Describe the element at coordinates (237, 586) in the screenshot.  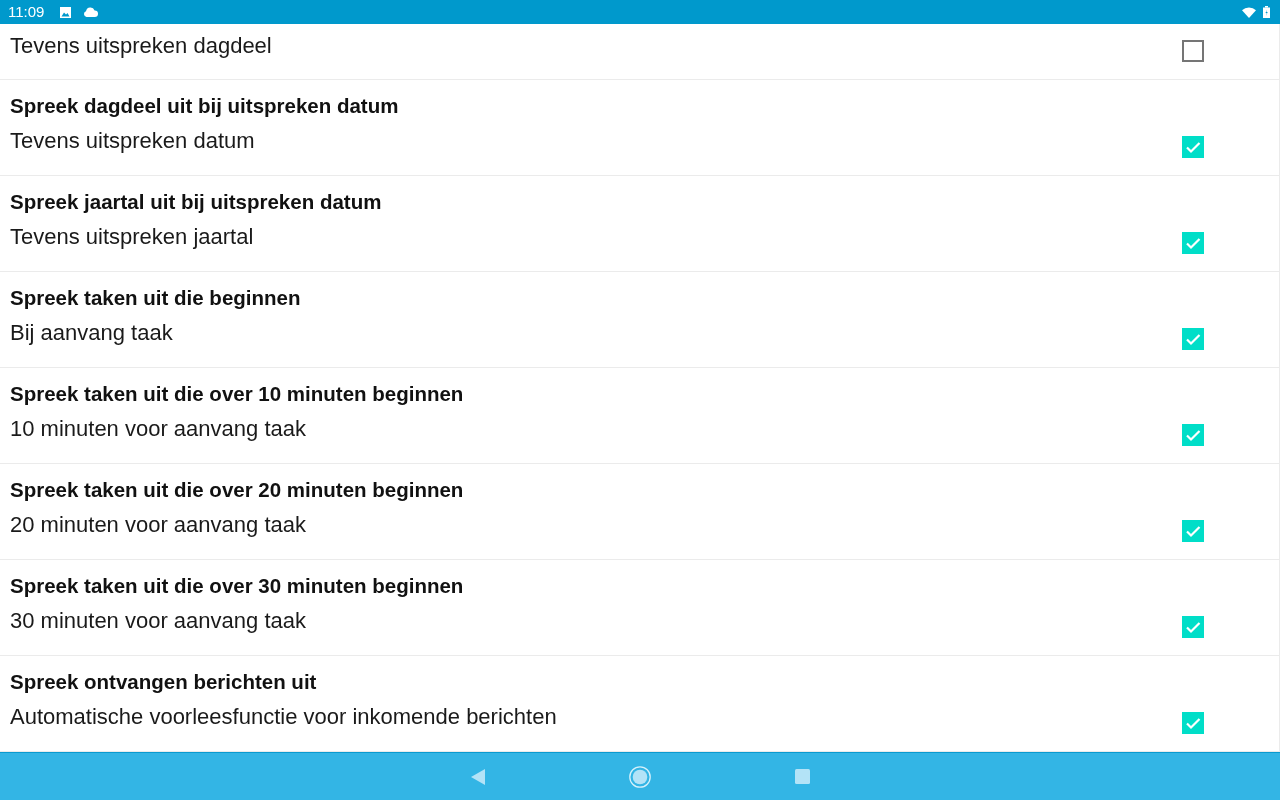
I see `setting-title: Spreek taken uit die over 30 minuten beginnen` at that location.